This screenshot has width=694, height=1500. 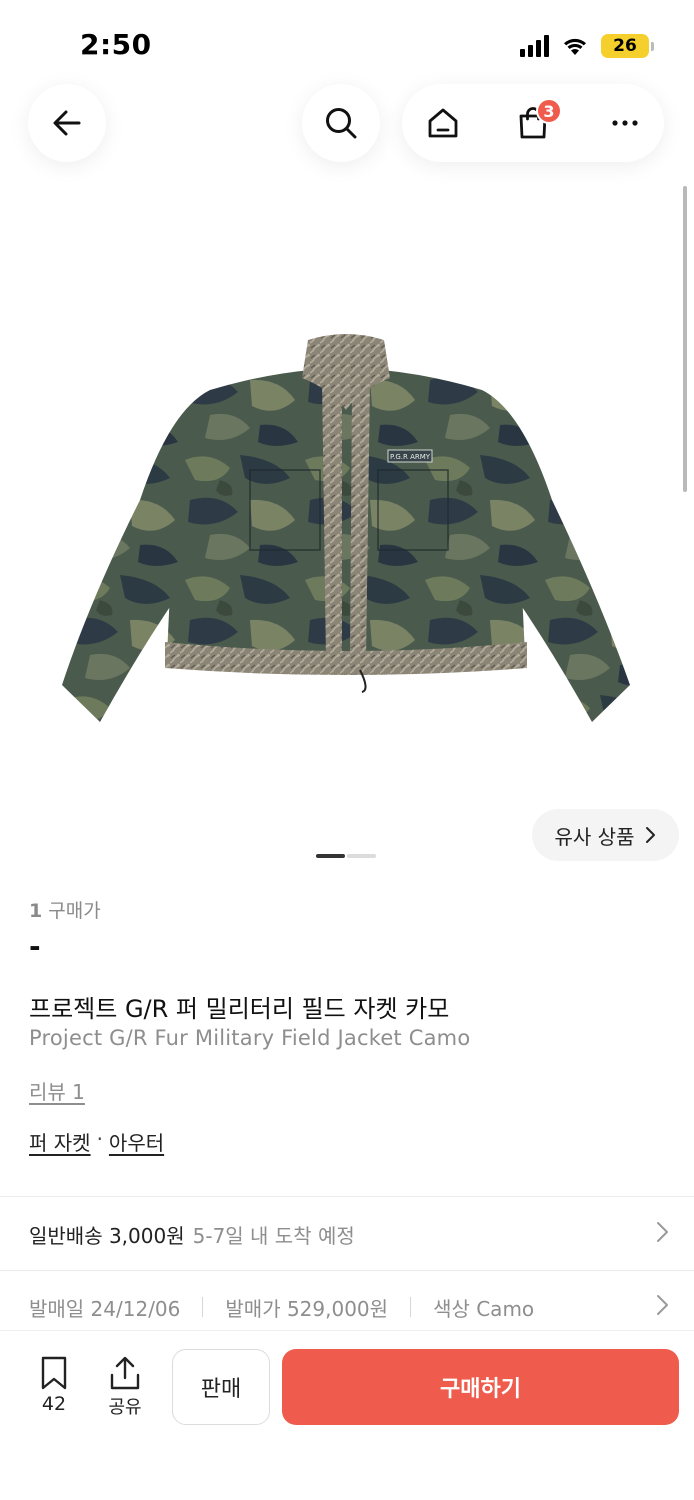 I want to click on delivery-info-row: 일반배송 3,000원 5-7일 내 도착 예정, so click(x=349, y=1234).